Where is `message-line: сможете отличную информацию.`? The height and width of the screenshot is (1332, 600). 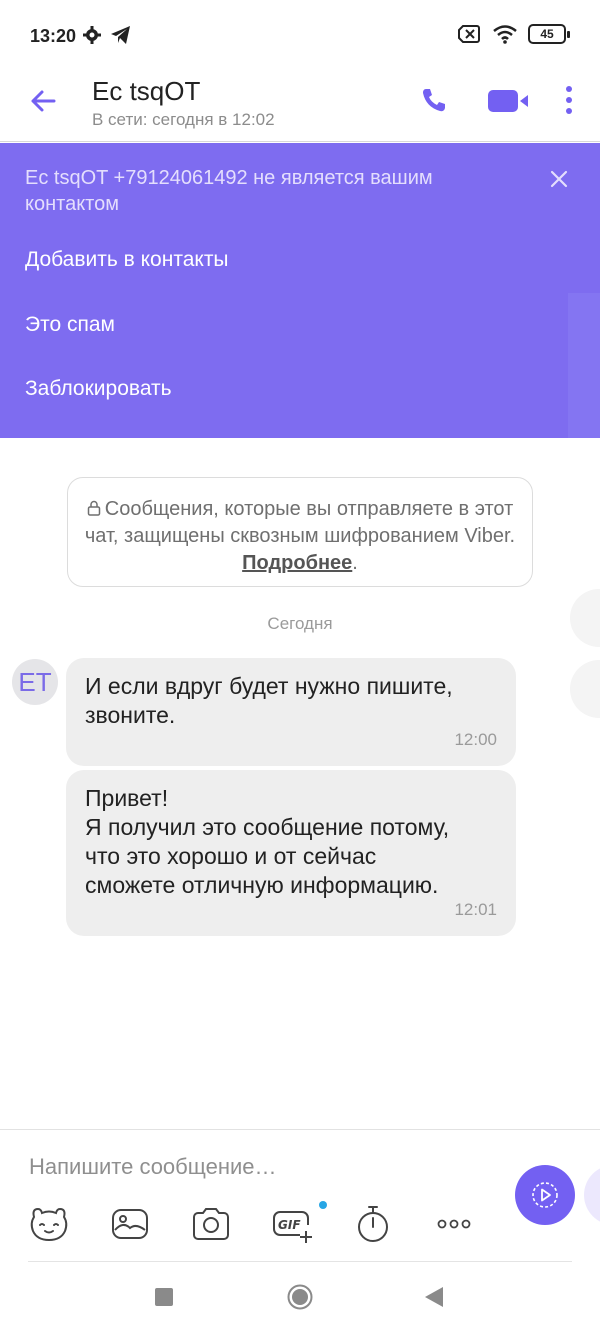 message-line: сможете отличную информацию. is located at coordinates (262, 885).